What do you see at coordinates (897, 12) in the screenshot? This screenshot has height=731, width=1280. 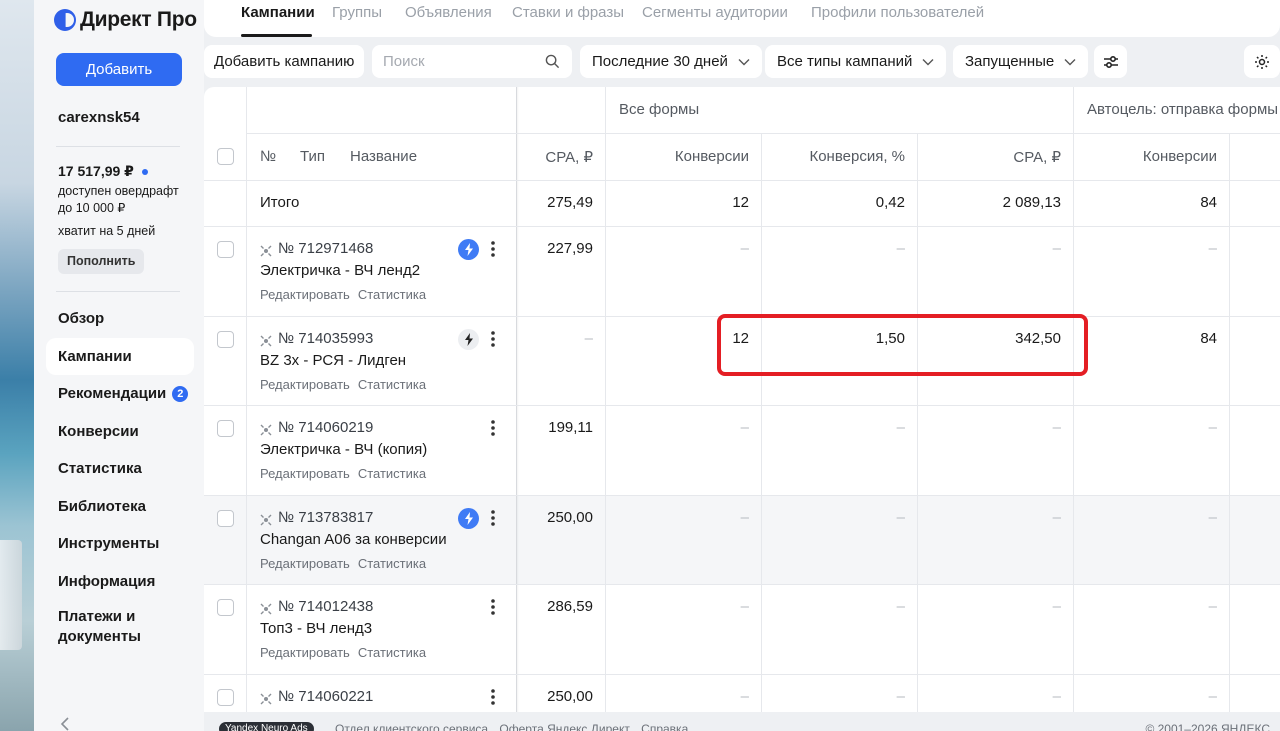 I see `tab-profiles: Профили пользователей` at bounding box center [897, 12].